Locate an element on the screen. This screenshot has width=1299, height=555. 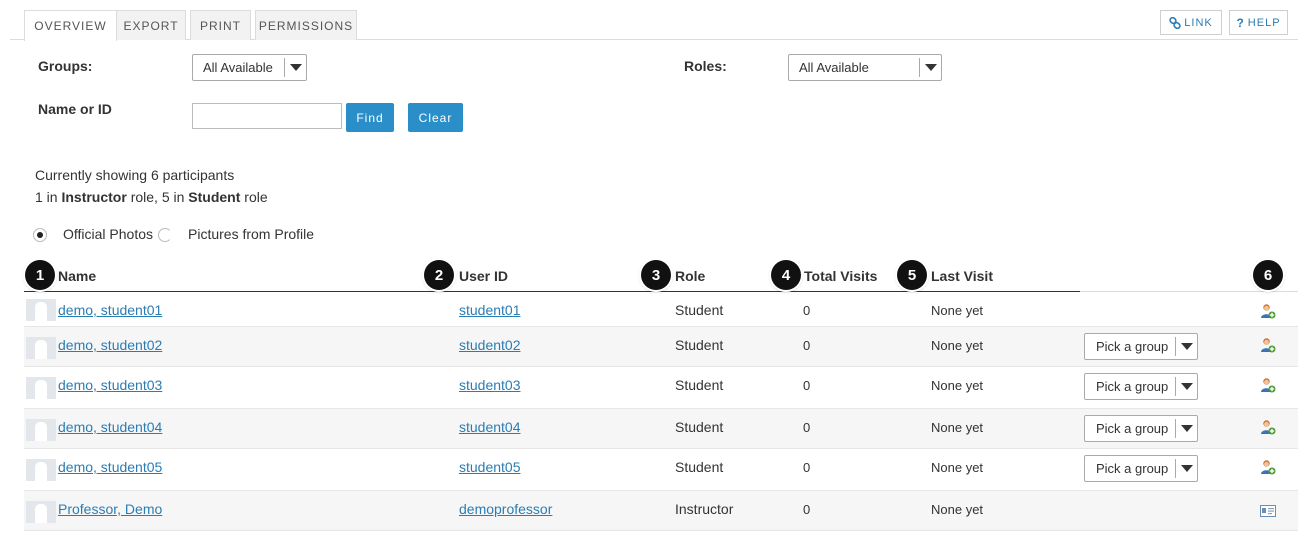
callout-badge: 2 is located at coordinates (439, 275).